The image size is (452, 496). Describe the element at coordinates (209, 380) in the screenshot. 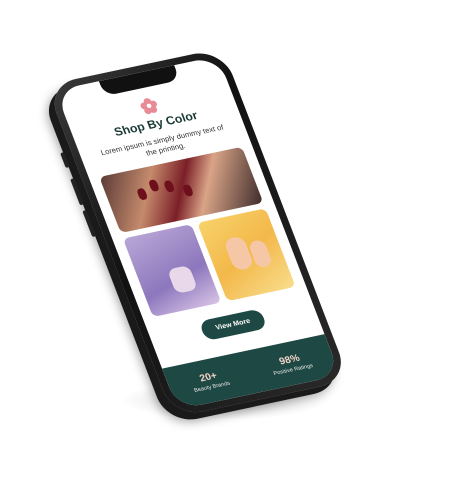

I see `stat-beauty-brands: 20+ Beauty Brands` at that location.